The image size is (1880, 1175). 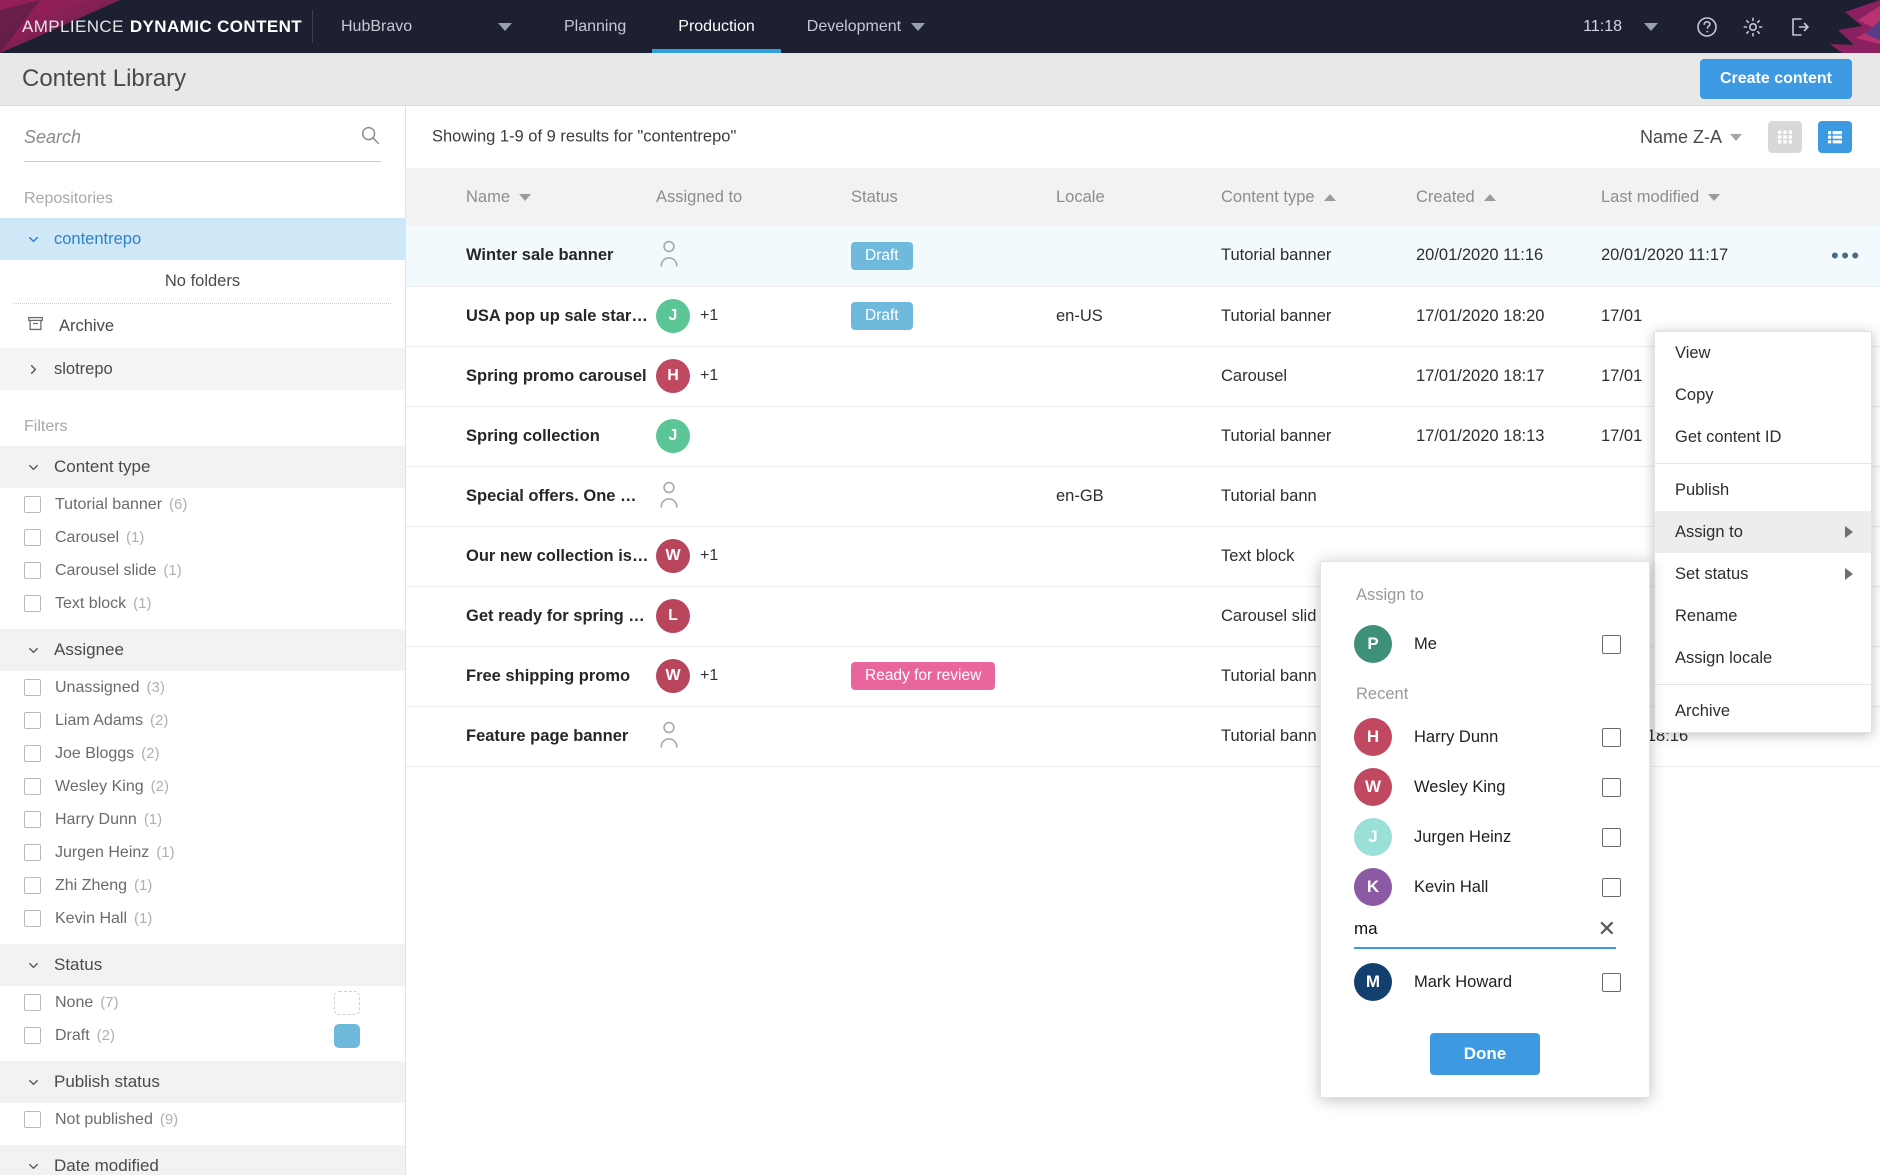 What do you see at coordinates (866, 26) in the screenshot?
I see `nav-tab-development: Development` at bounding box center [866, 26].